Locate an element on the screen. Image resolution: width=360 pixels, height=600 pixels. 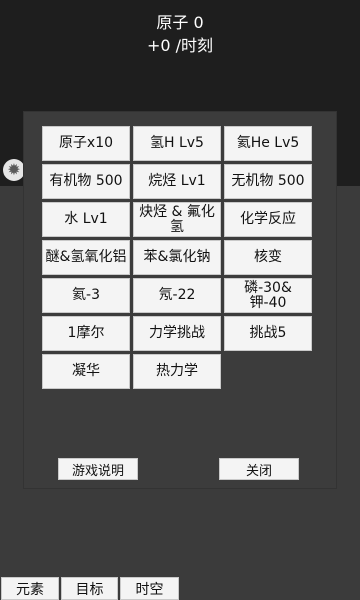
tab-elements: 元素 is located at coordinates (30, 588).